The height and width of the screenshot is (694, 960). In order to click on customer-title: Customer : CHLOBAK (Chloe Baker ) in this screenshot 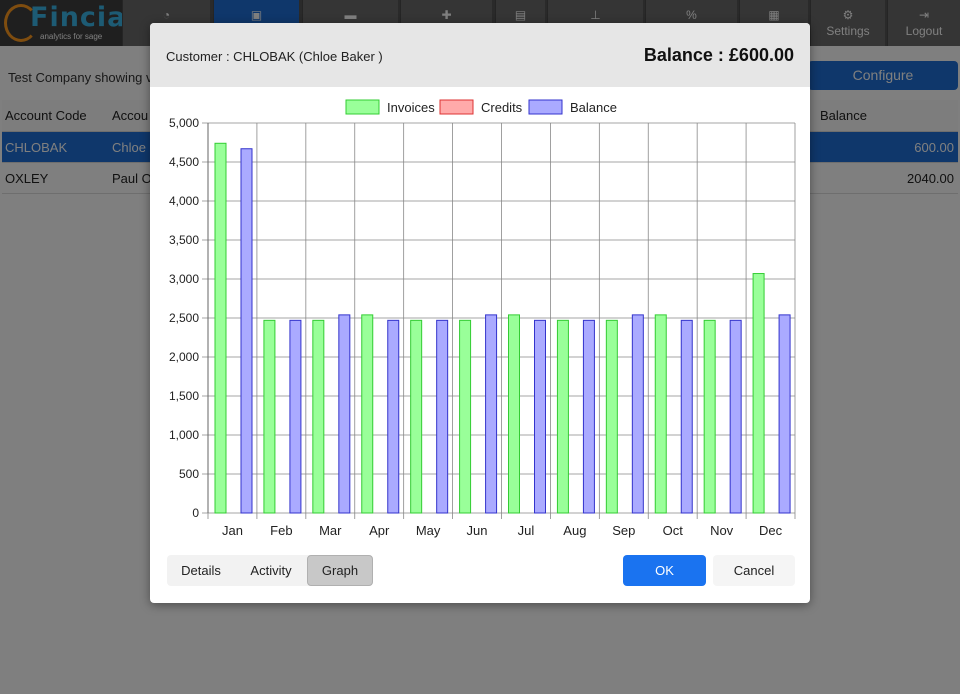, I will do `click(274, 56)`.